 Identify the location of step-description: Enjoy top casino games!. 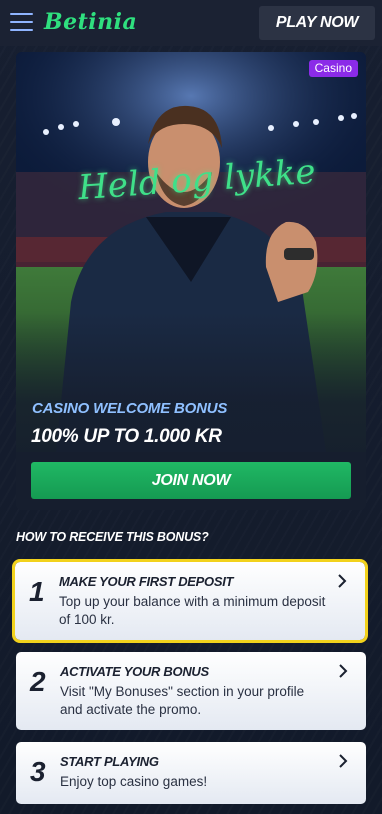
(134, 781).